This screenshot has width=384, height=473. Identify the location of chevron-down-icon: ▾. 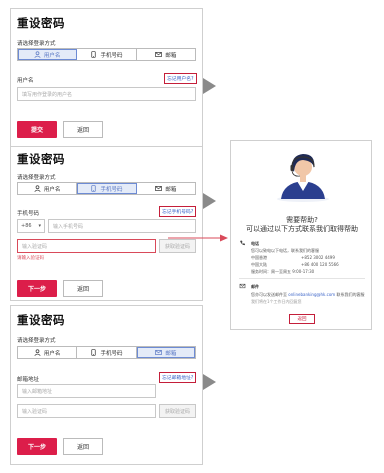
(39, 226).